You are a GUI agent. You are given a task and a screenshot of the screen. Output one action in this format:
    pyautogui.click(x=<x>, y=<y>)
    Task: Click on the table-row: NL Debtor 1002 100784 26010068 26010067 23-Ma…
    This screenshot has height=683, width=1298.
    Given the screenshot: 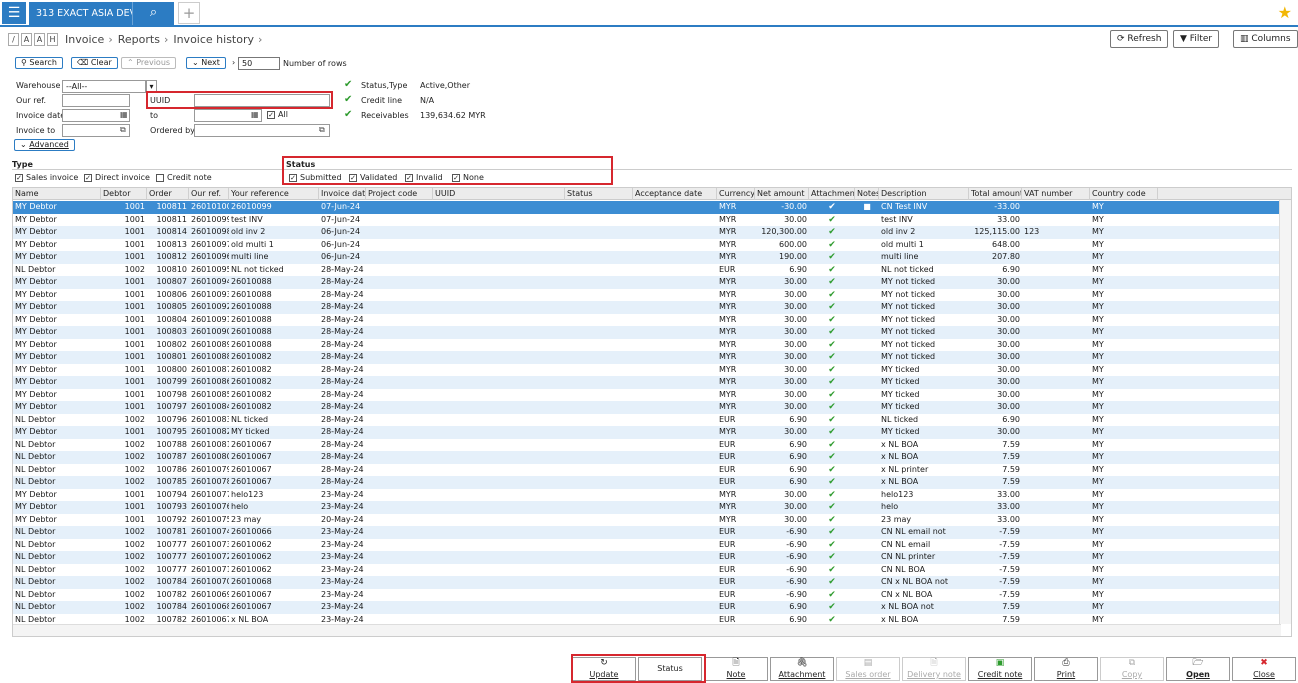 What is the action you would take?
    pyautogui.click(x=647, y=607)
    